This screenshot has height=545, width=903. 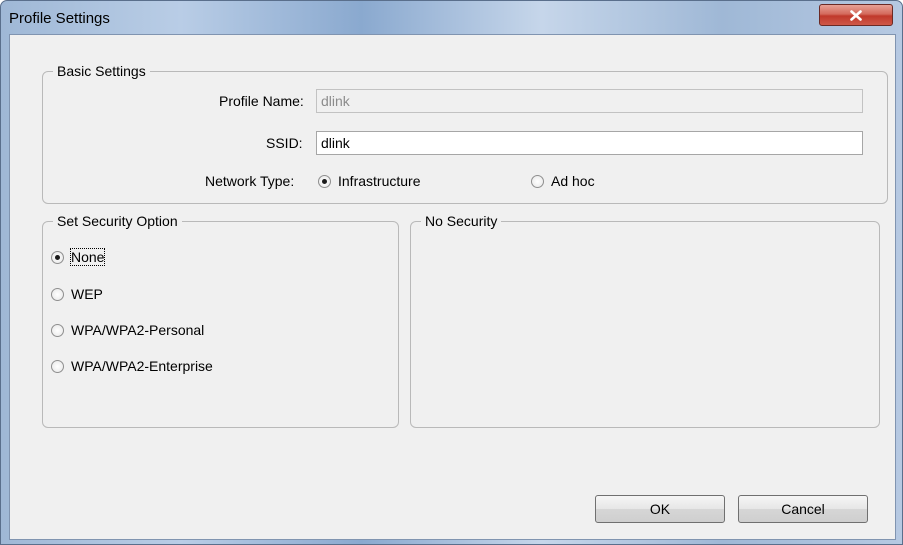 I want to click on close-icon, so click(x=856, y=15).